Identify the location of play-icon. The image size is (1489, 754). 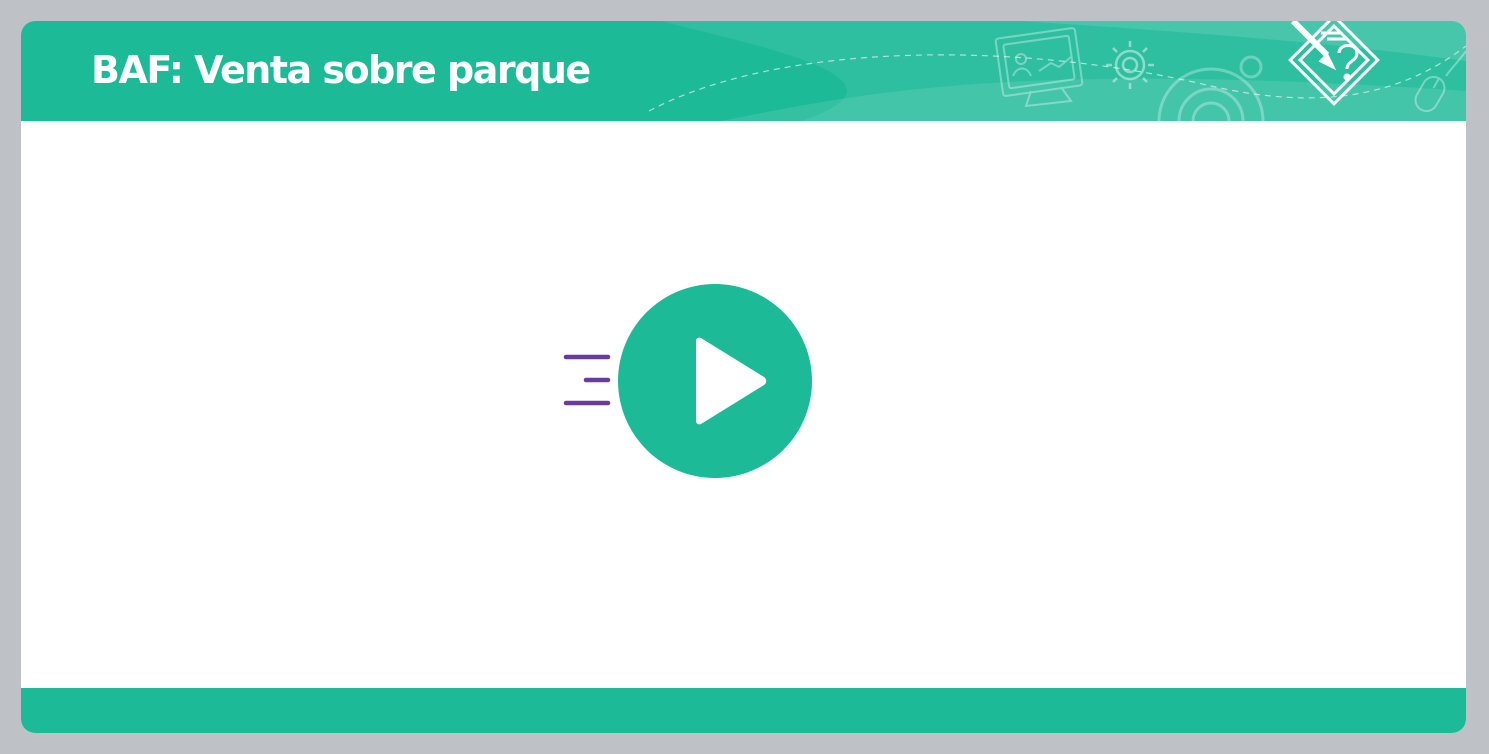
(731, 381).